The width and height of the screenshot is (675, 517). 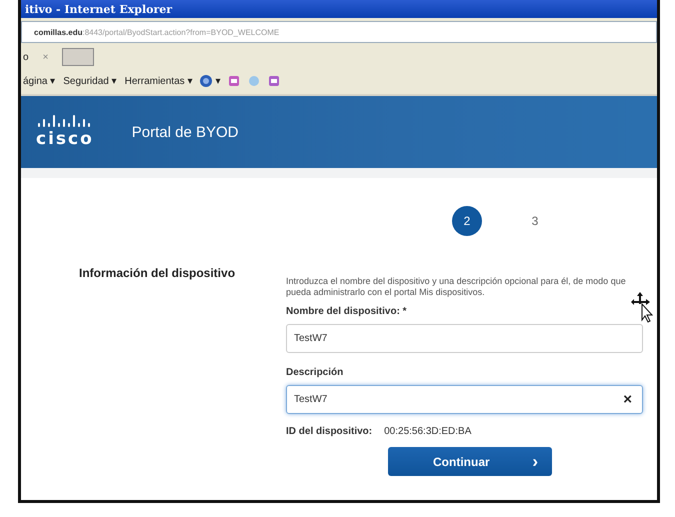 I want to click on menu-button: Herramientas ▾, so click(x=158, y=81).